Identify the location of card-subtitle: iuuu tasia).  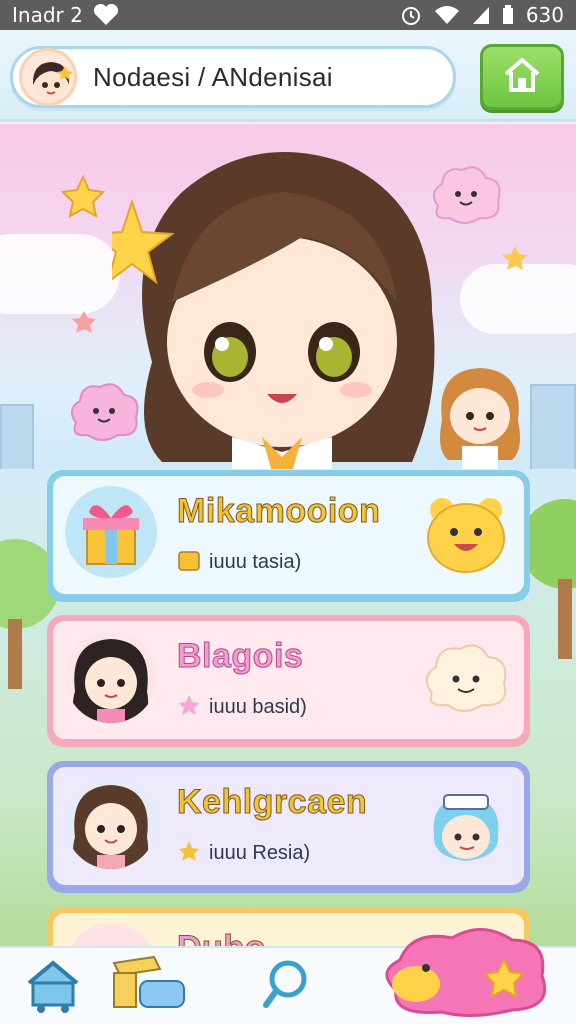
(255, 561).